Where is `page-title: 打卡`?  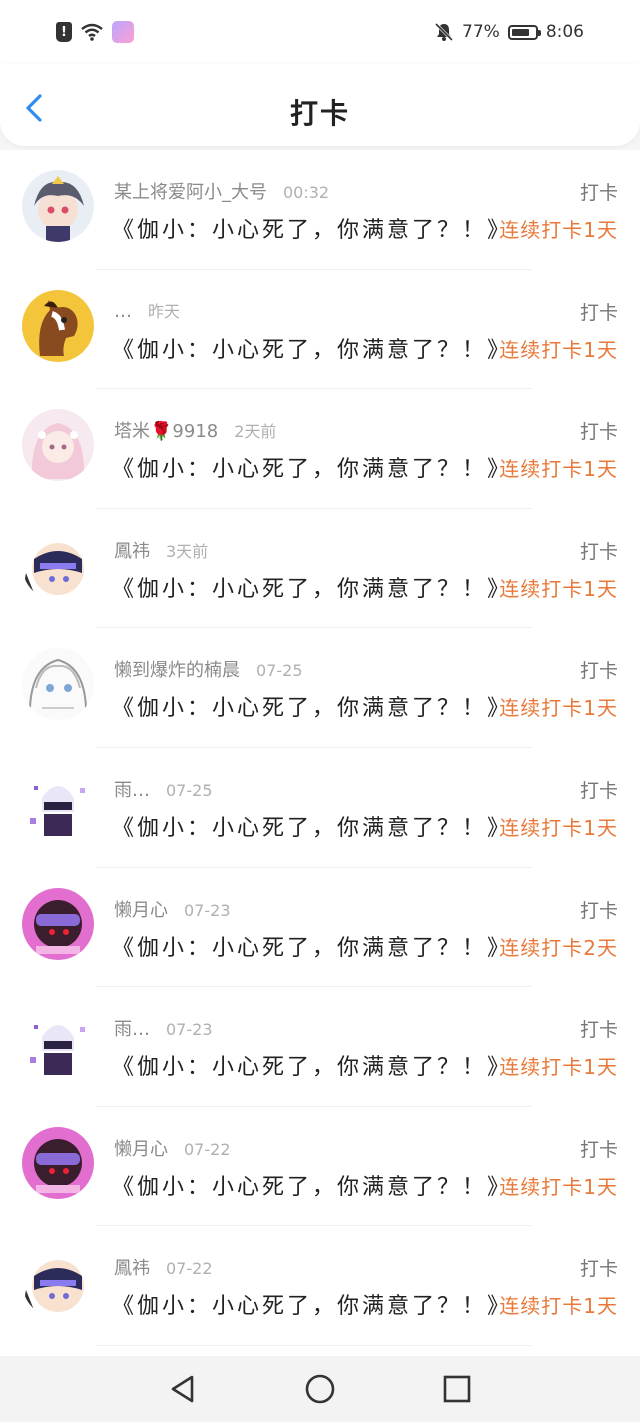
page-title: 打卡 is located at coordinates (319, 113).